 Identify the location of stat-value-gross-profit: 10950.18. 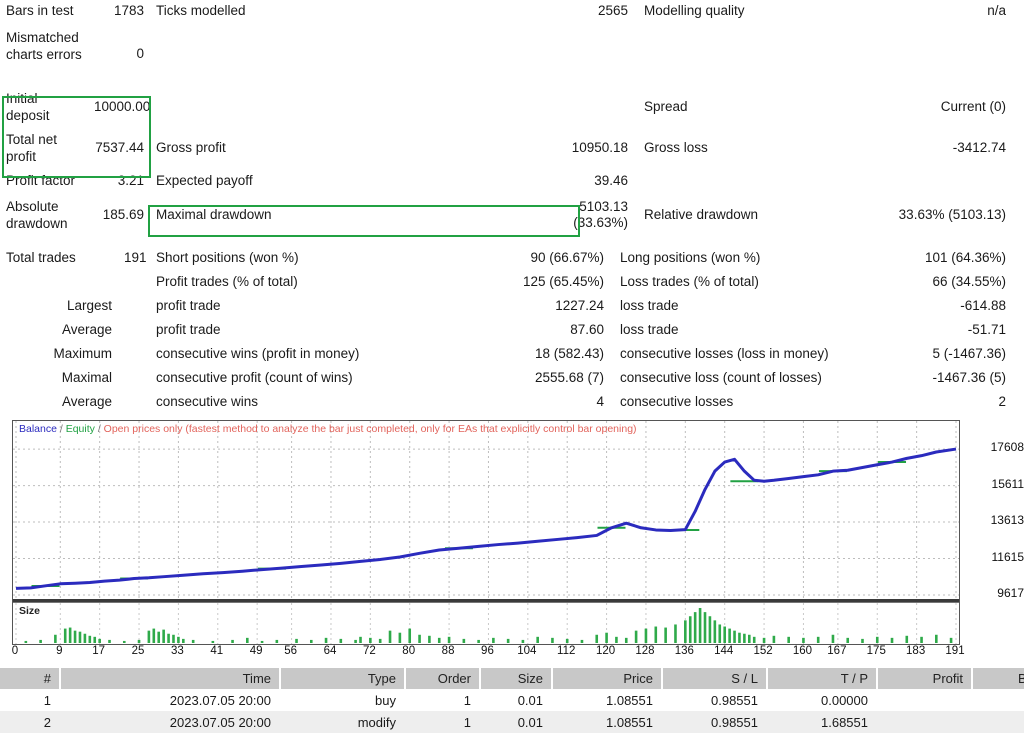
(599, 147).